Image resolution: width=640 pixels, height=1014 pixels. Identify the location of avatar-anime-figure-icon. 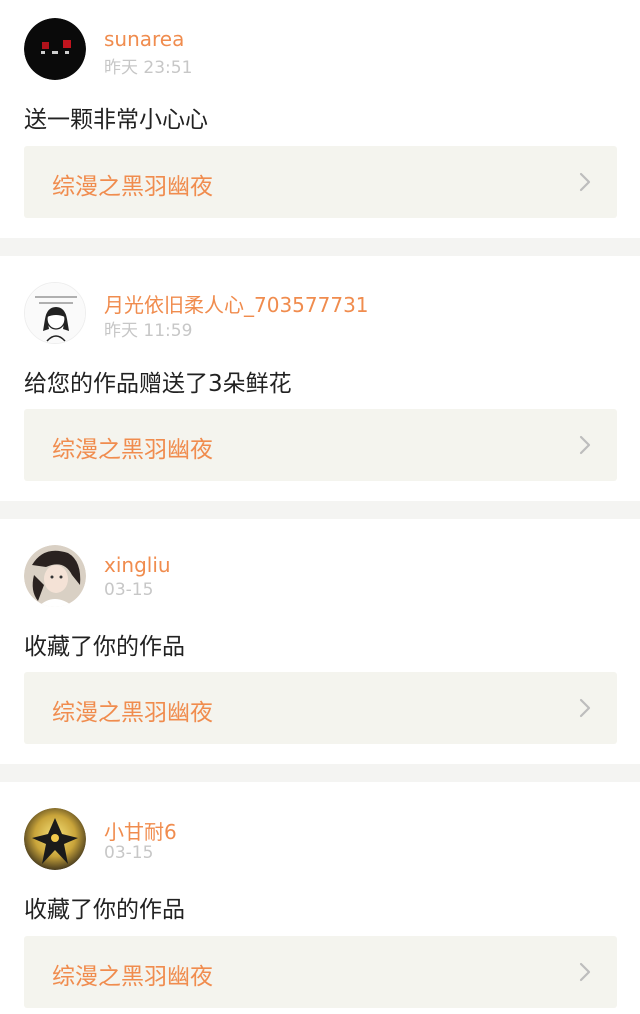
(55, 839).